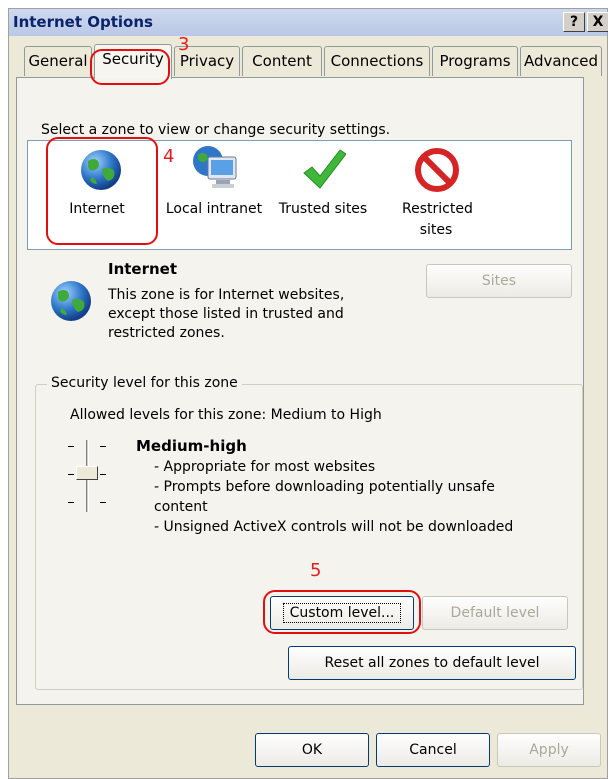 The width and height of the screenshot is (608, 779). What do you see at coordinates (437, 219) in the screenshot?
I see `zone-label-restricted-sites: Restricted sites` at bounding box center [437, 219].